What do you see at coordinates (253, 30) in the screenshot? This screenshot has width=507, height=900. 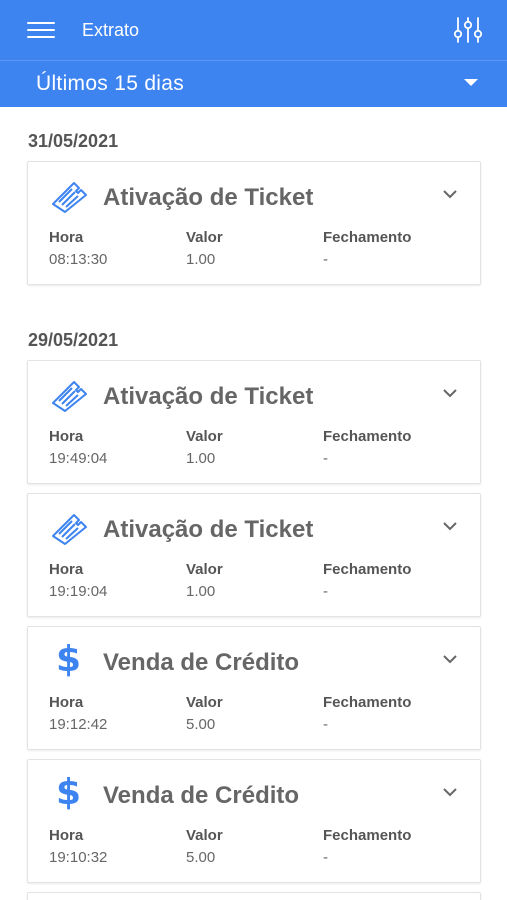 I see `top-app-bar: Extrato` at bounding box center [253, 30].